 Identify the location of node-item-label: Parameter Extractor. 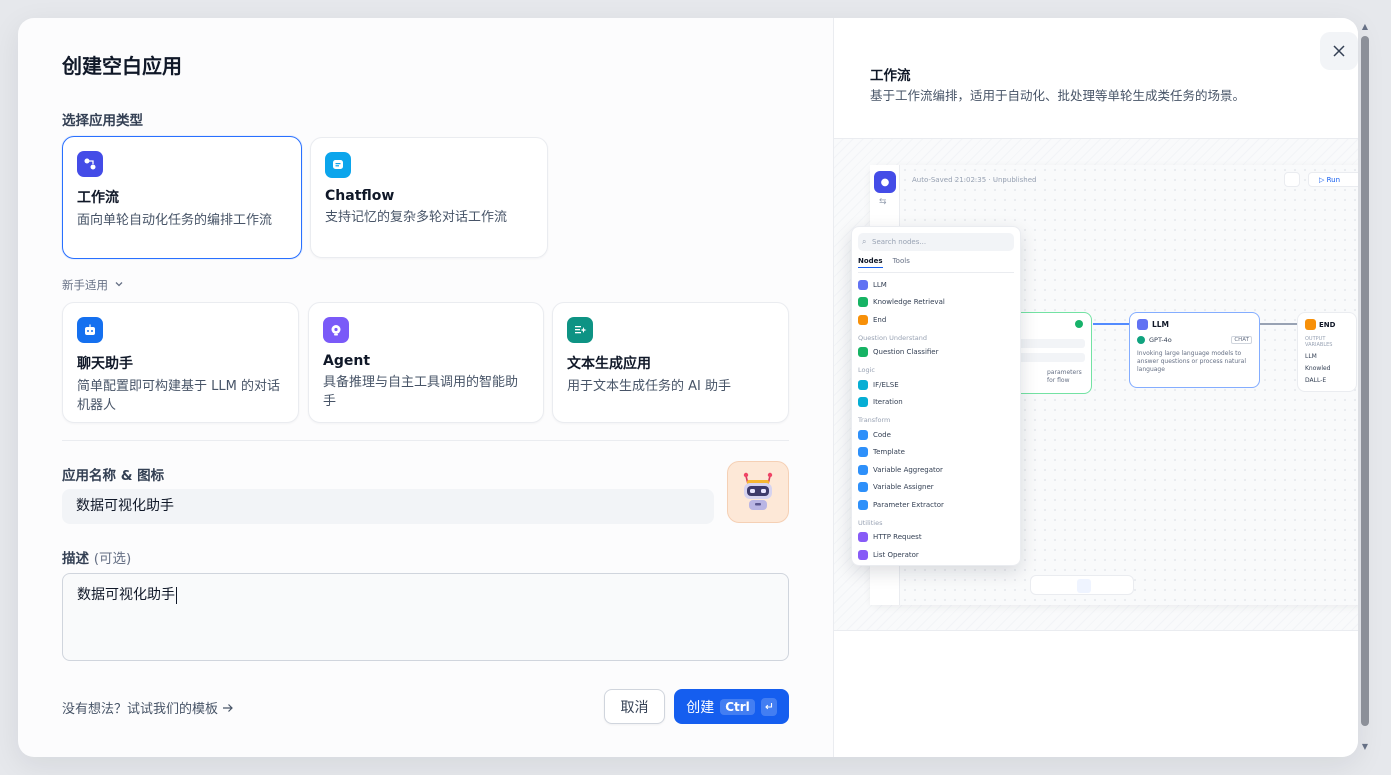
(908, 504).